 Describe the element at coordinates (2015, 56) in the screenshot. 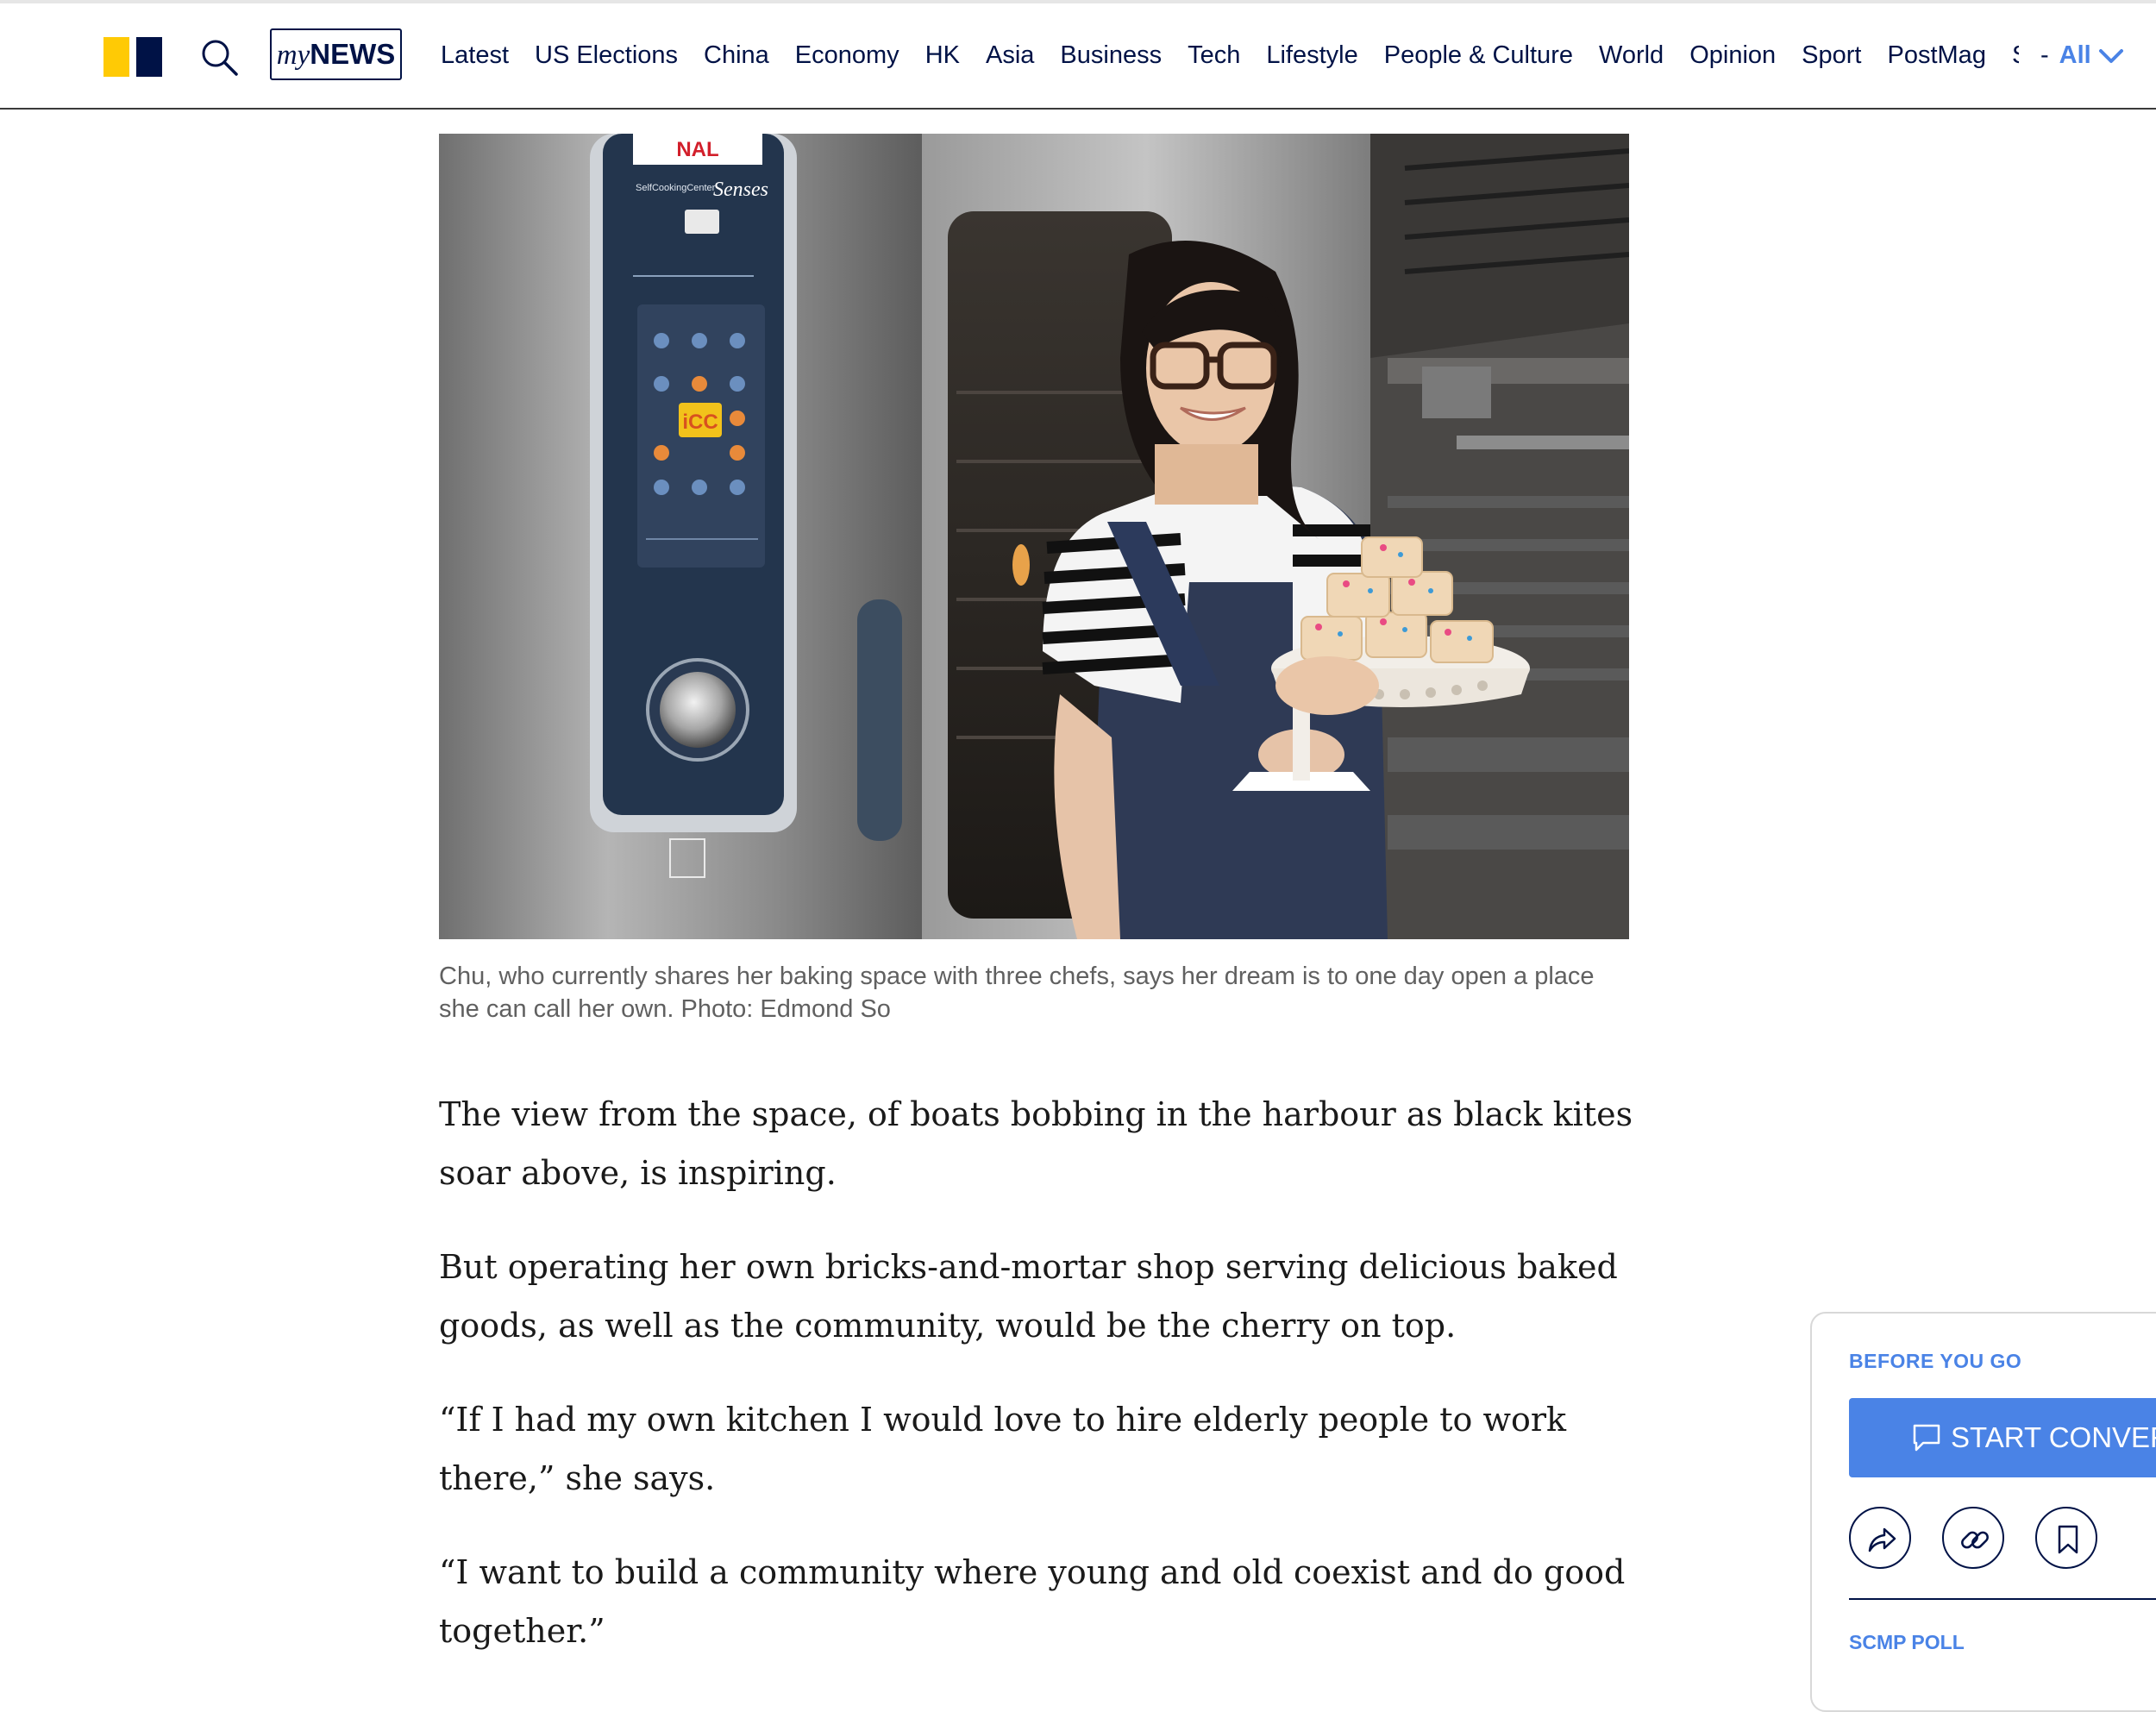

I see `nav-item-truncated: S` at that location.